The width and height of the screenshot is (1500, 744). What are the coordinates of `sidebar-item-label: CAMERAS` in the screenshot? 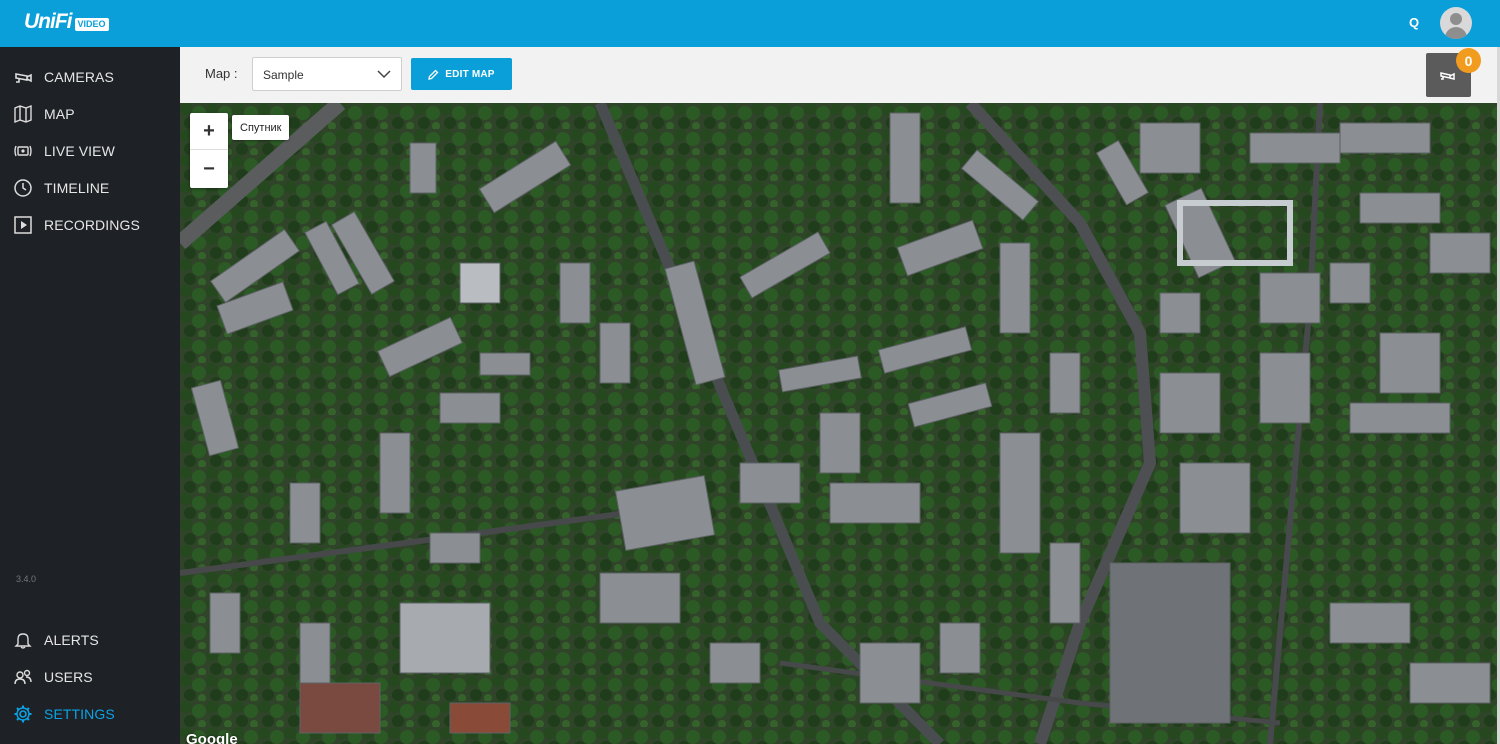 It's located at (79, 77).